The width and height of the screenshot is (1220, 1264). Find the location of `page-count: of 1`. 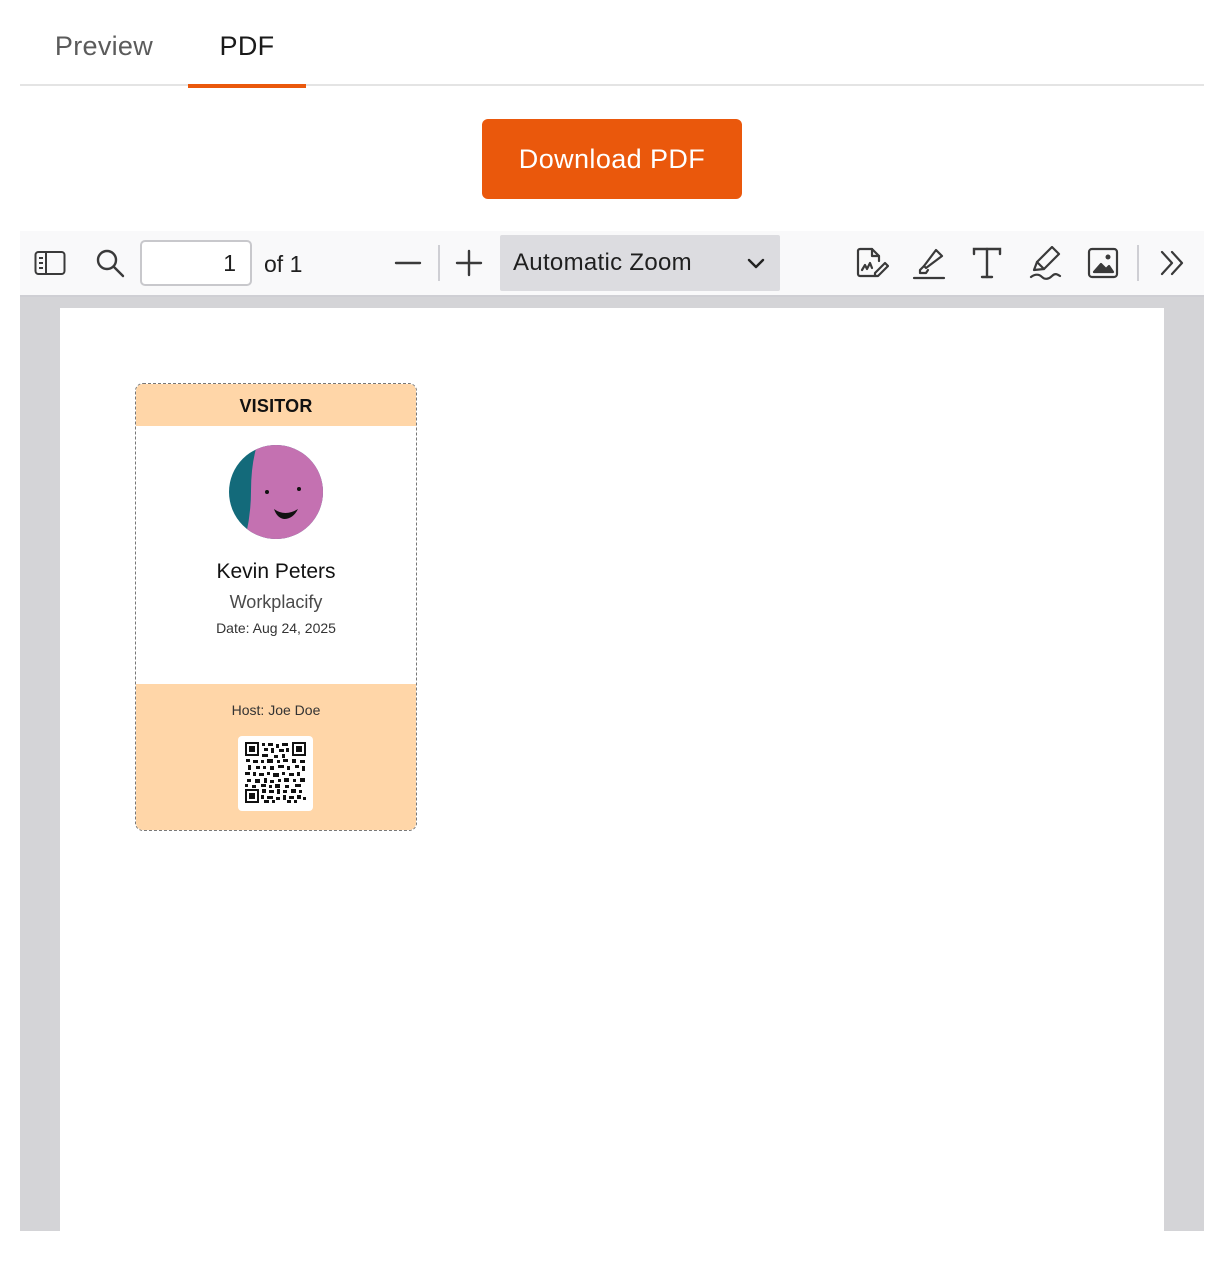

page-count: of 1 is located at coordinates (283, 264).